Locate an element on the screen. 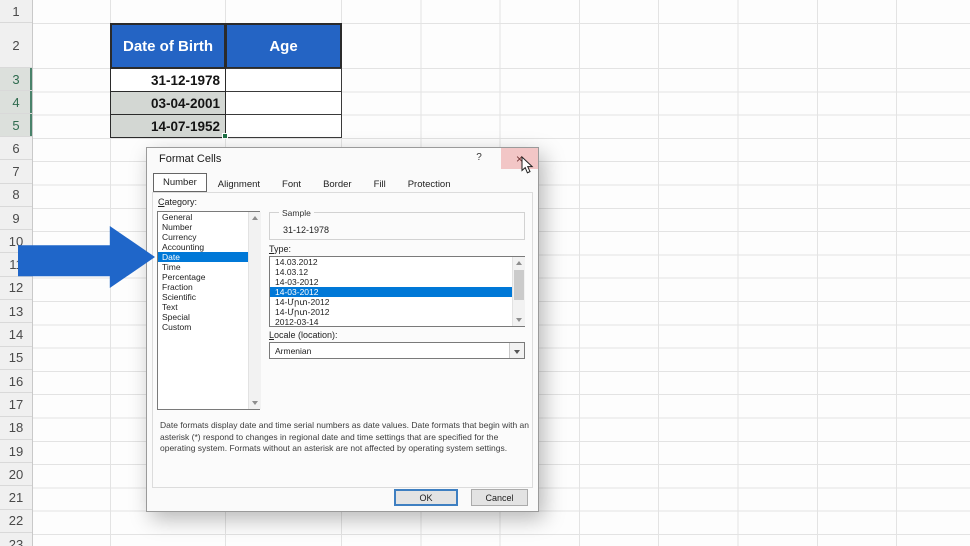 The width and height of the screenshot is (970, 546). date-cell-selected: 14-07-1952 is located at coordinates (168, 126).